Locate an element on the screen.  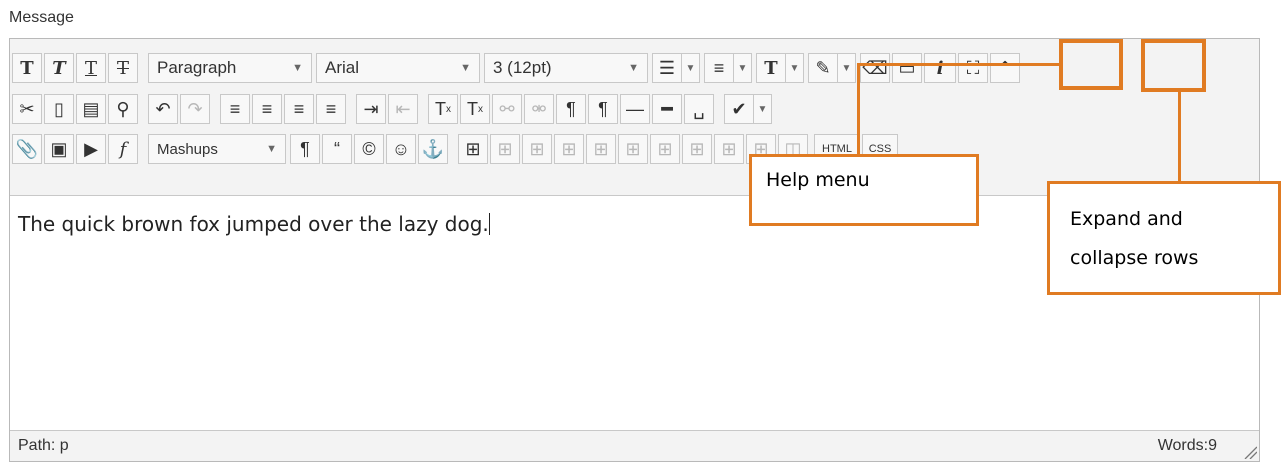
help-menu-callout-text: Help menu is located at coordinates (818, 180).